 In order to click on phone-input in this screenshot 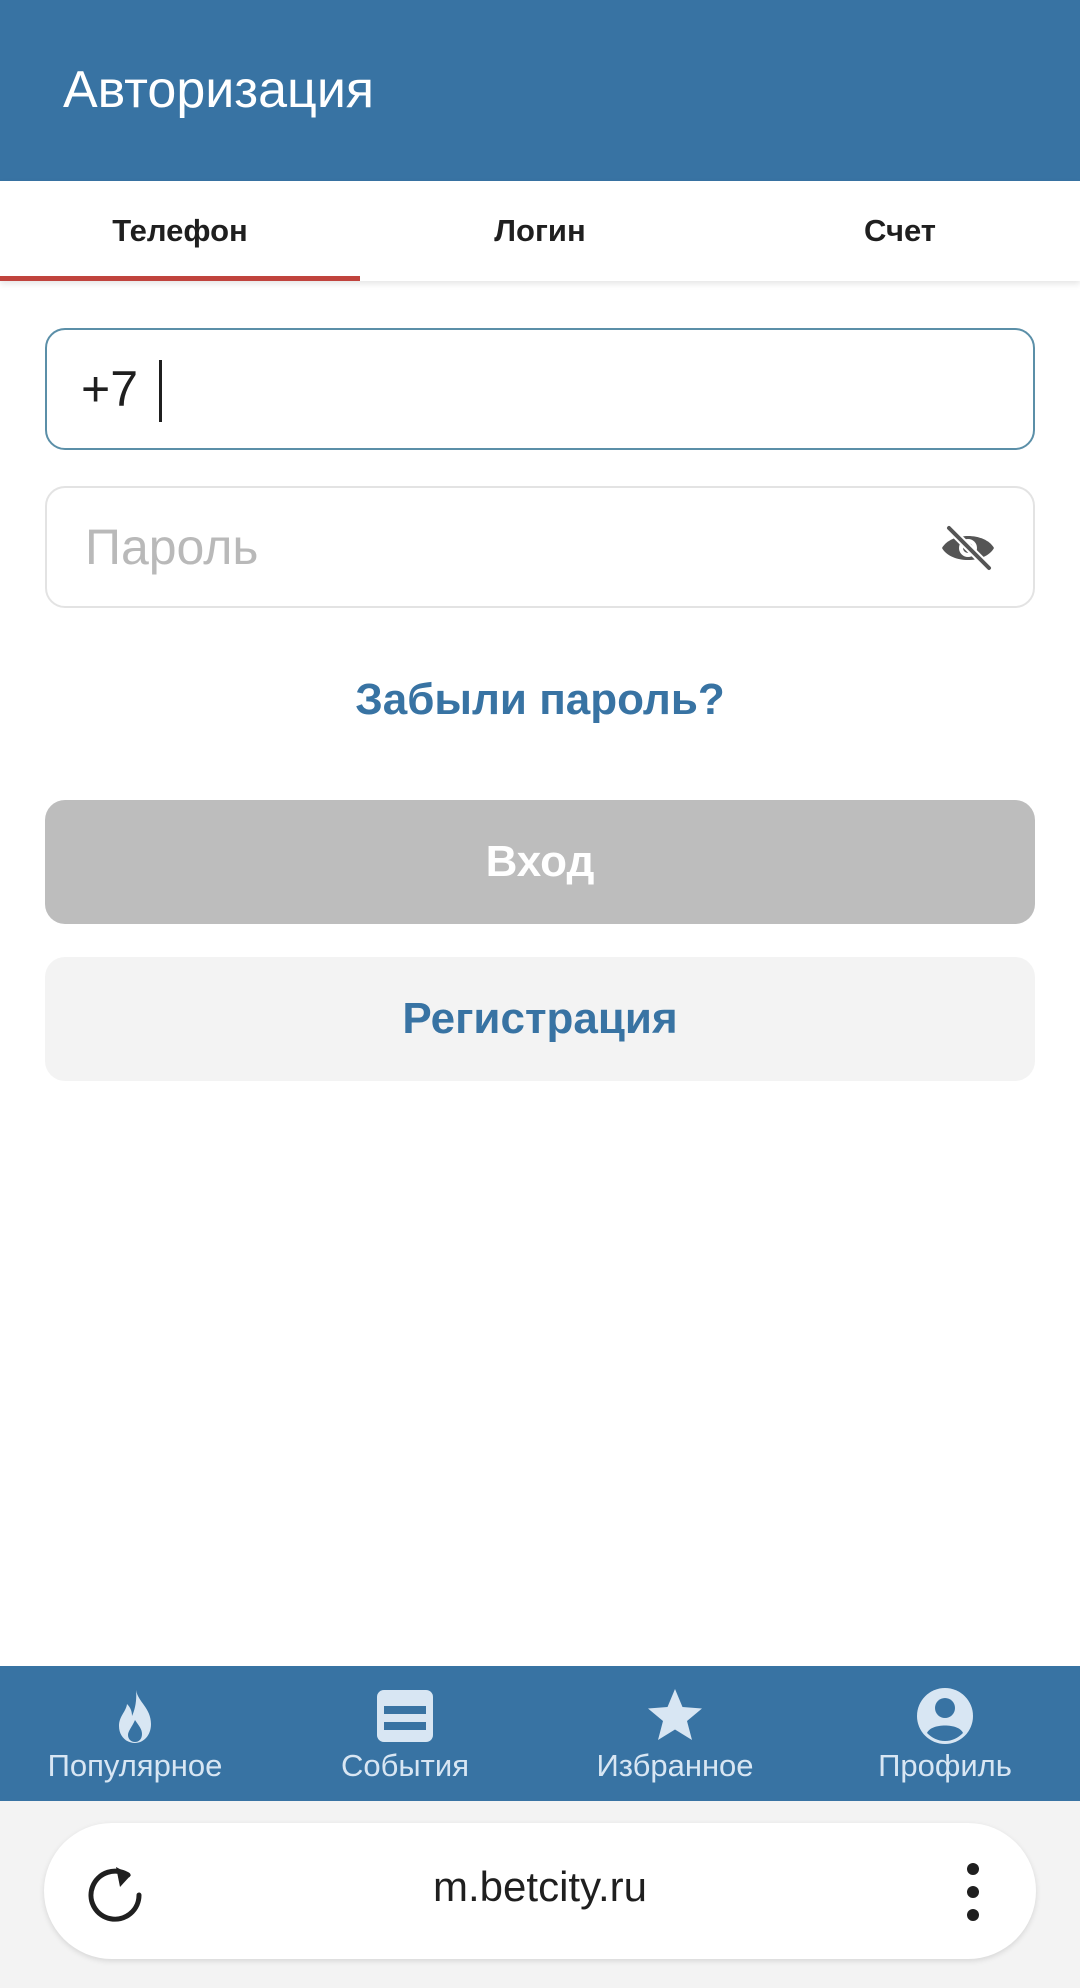, I will do `click(540, 389)`.